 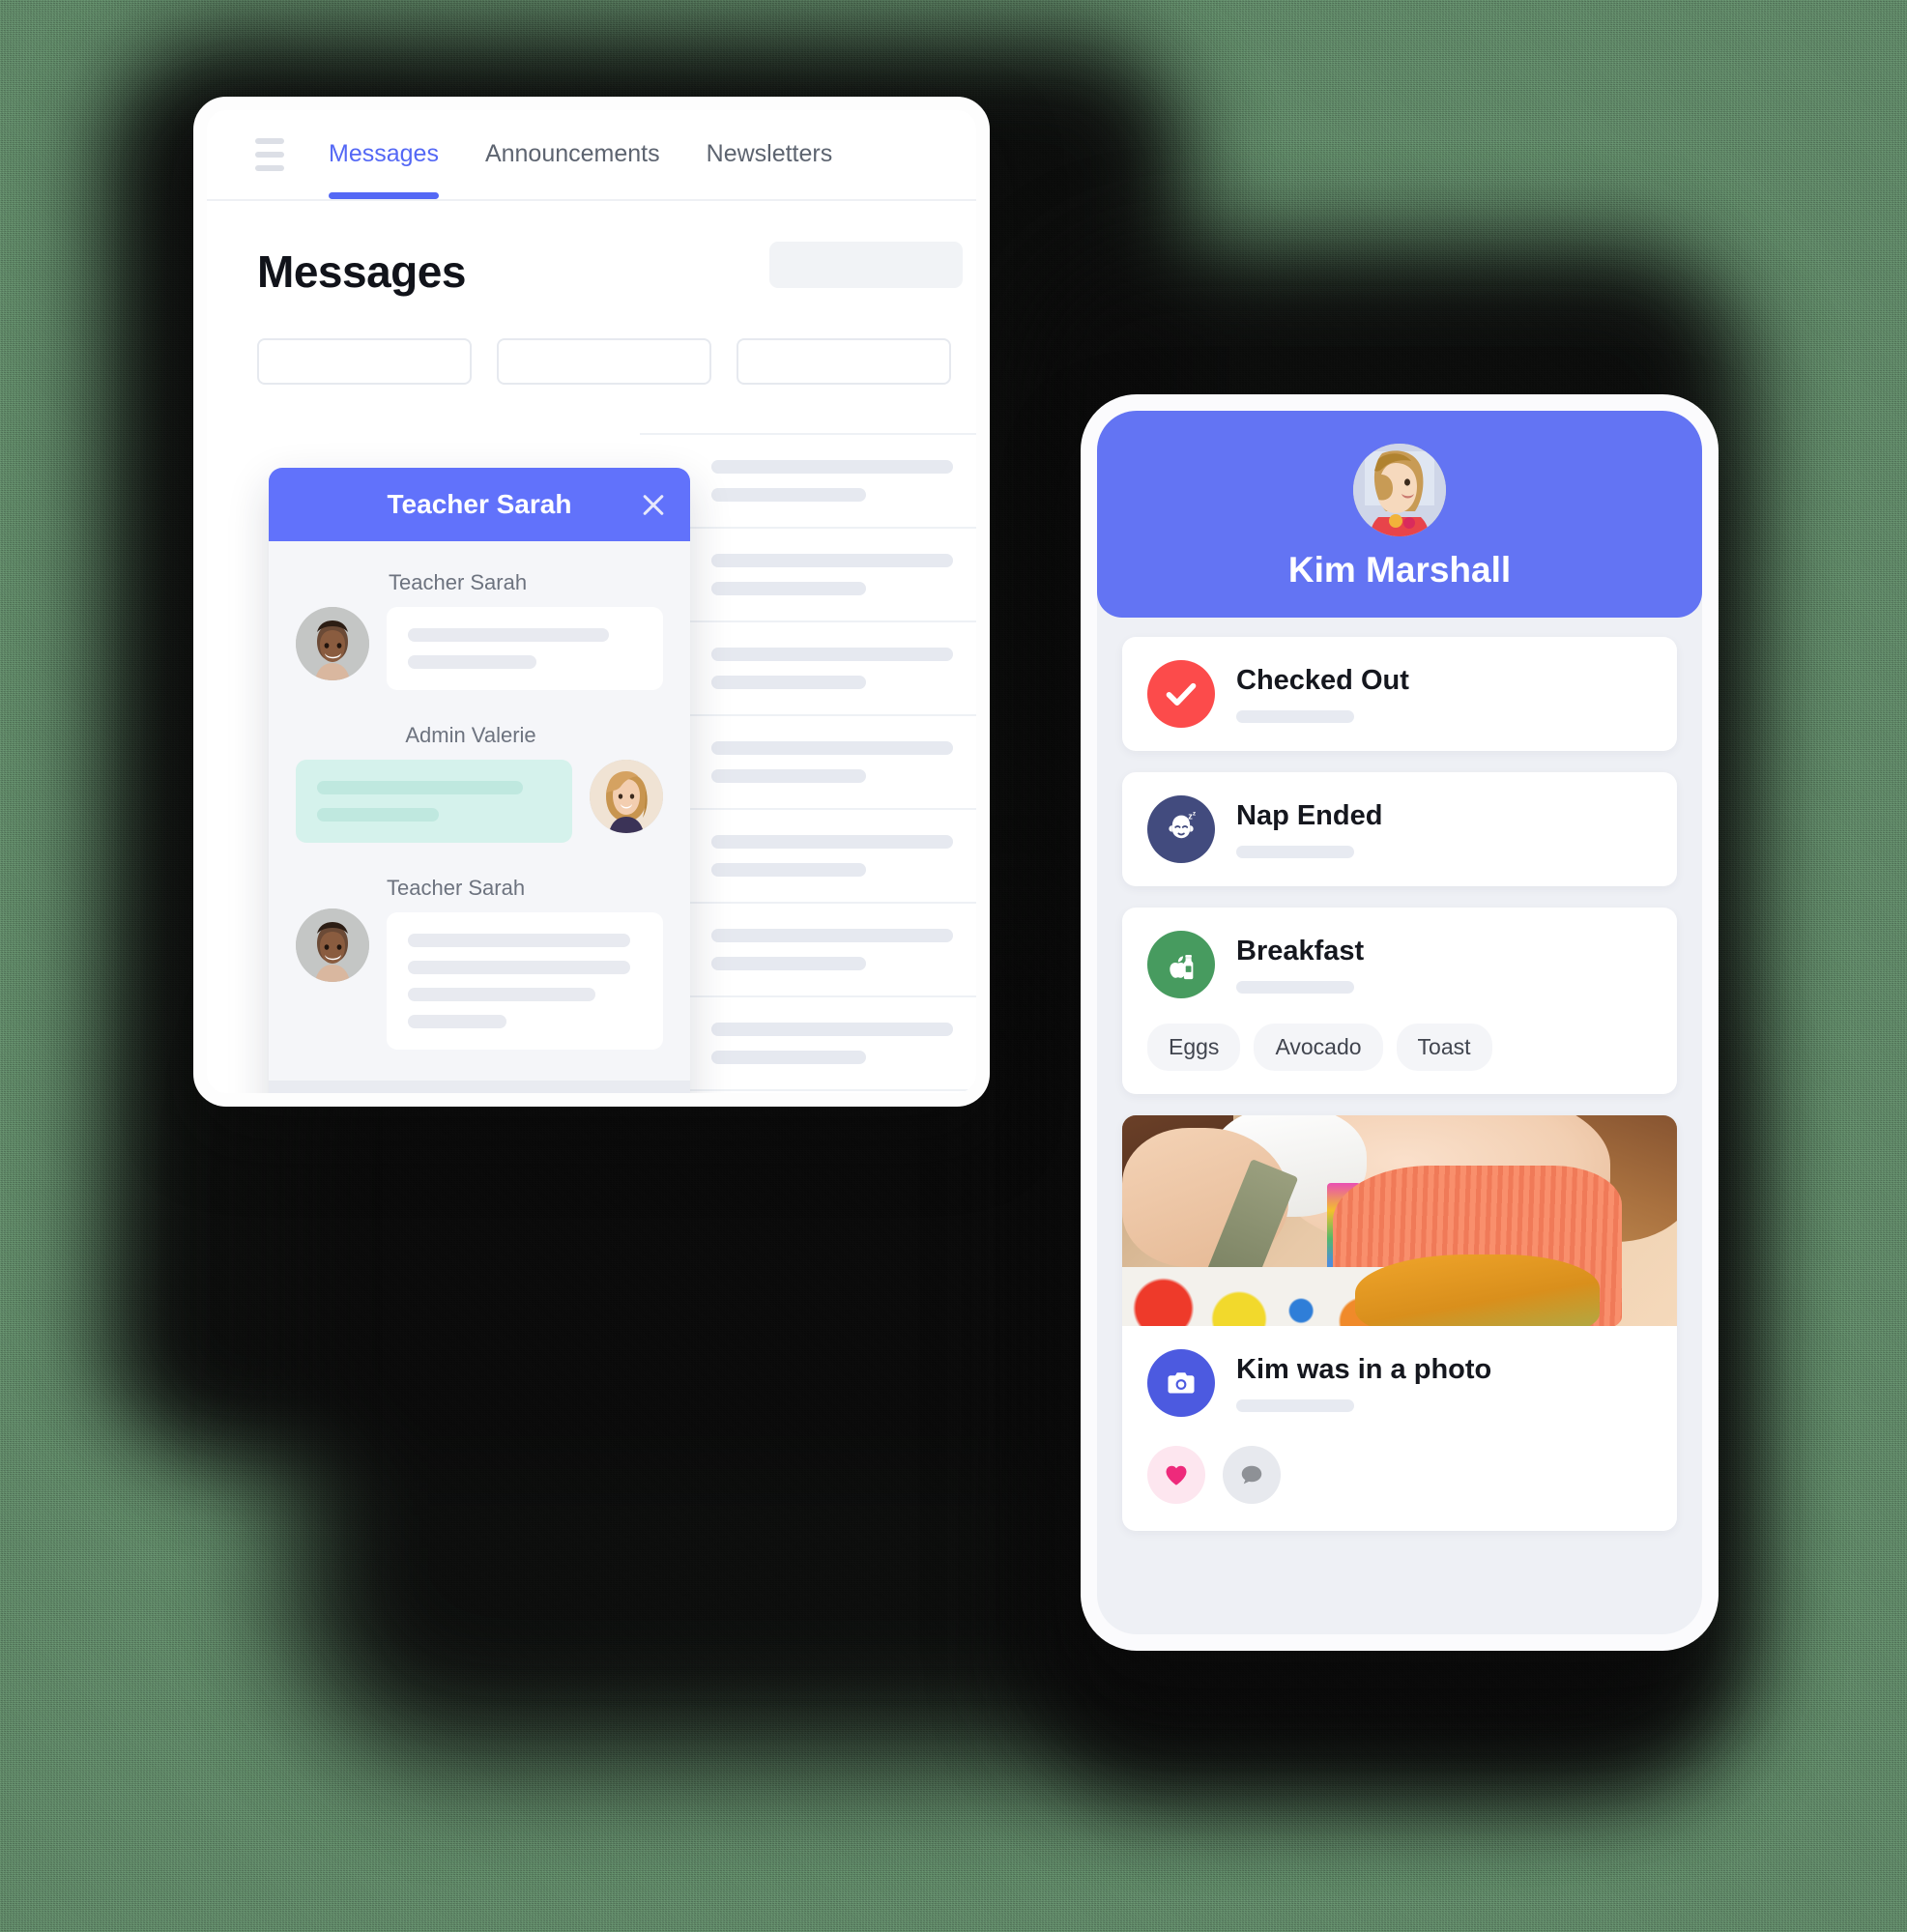 I want to click on send-button, so click(x=637, y=1103).